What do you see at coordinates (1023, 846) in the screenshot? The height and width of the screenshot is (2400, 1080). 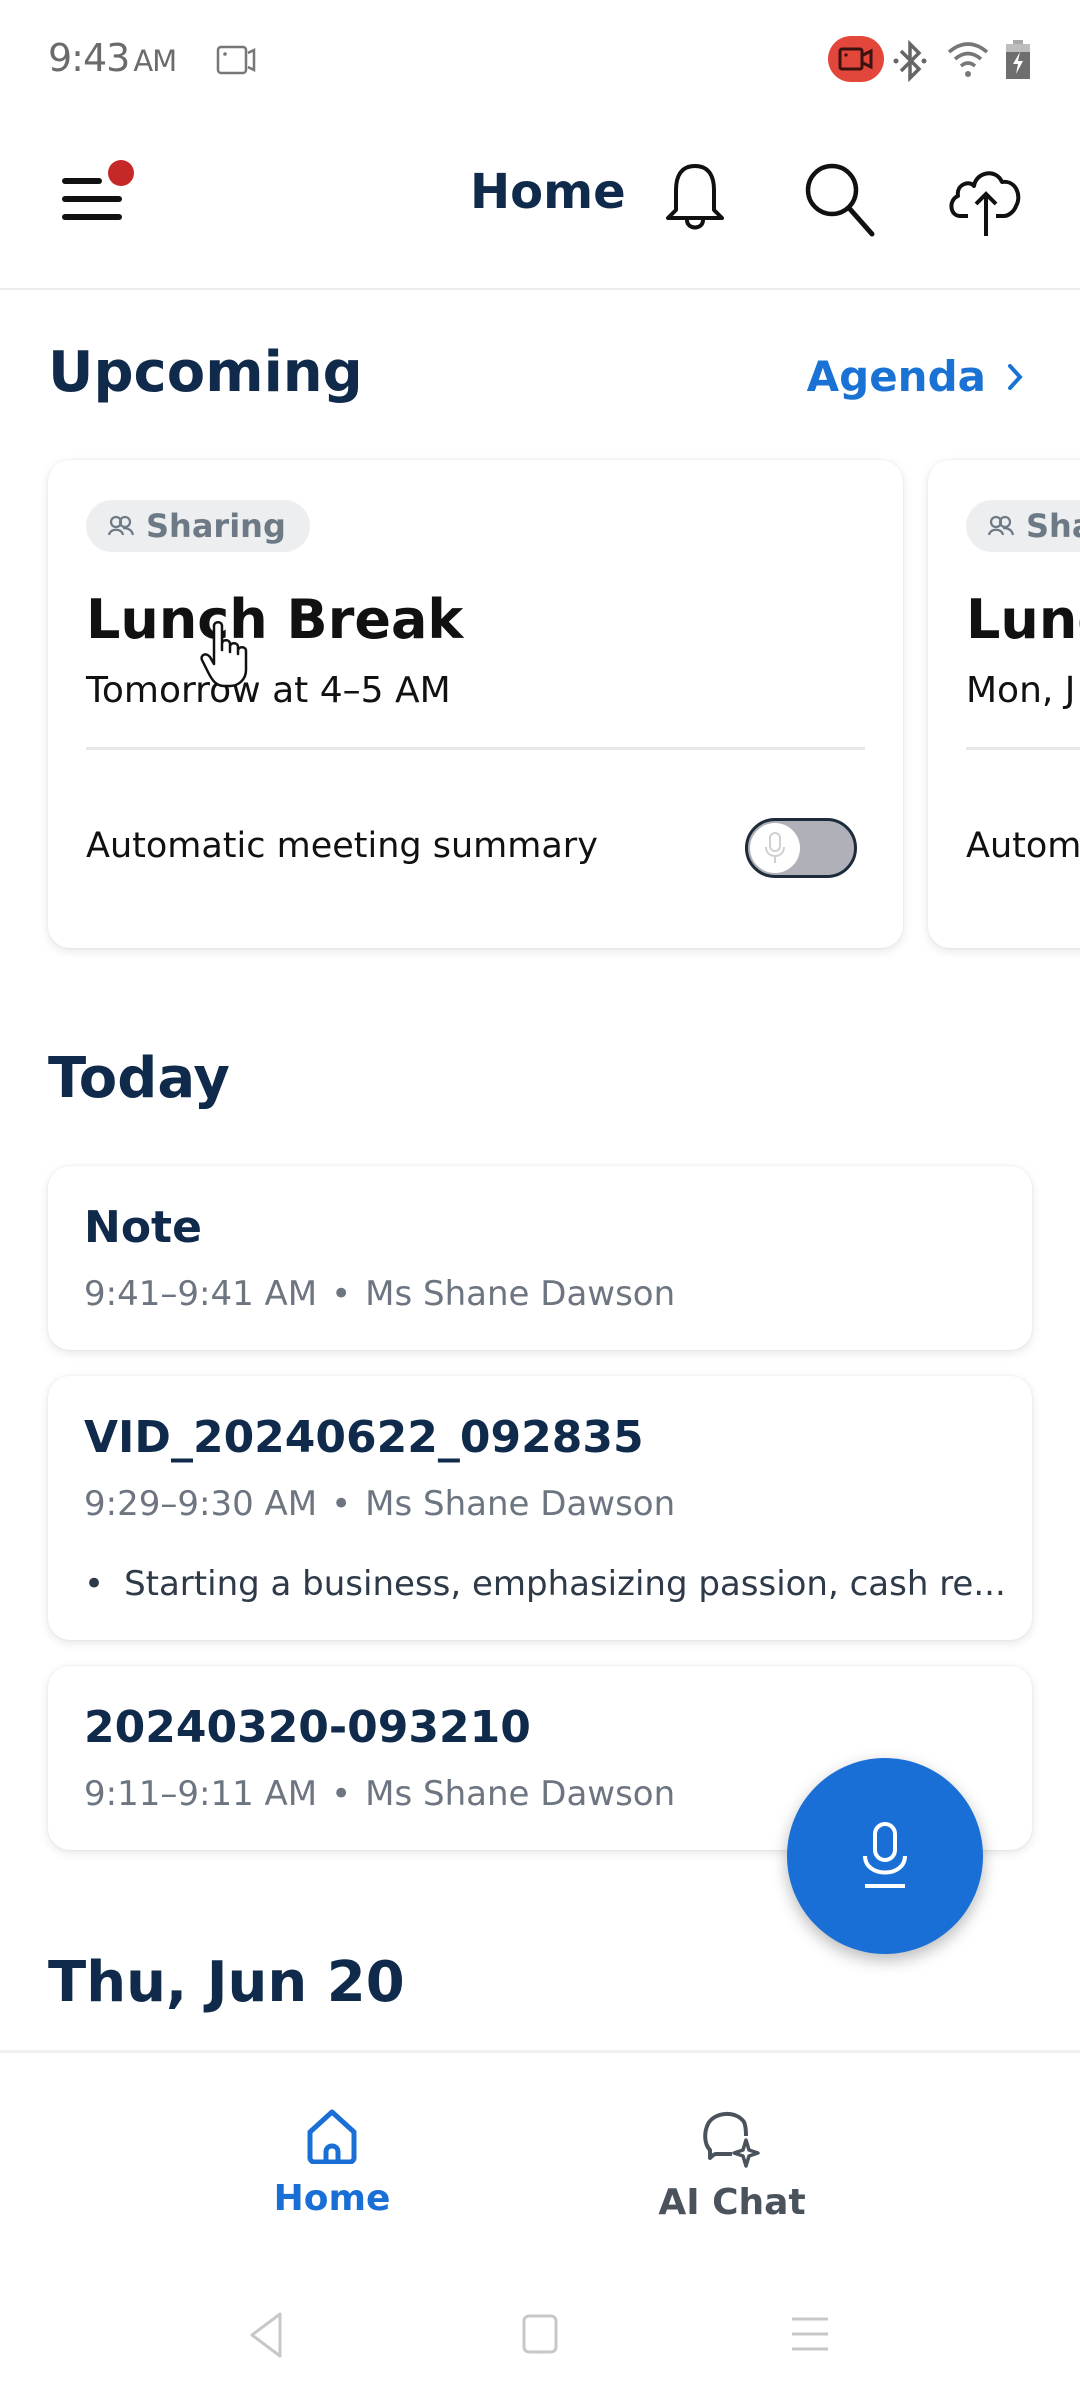 I see `auto-summary-label: Autom` at bounding box center [1023, 846].